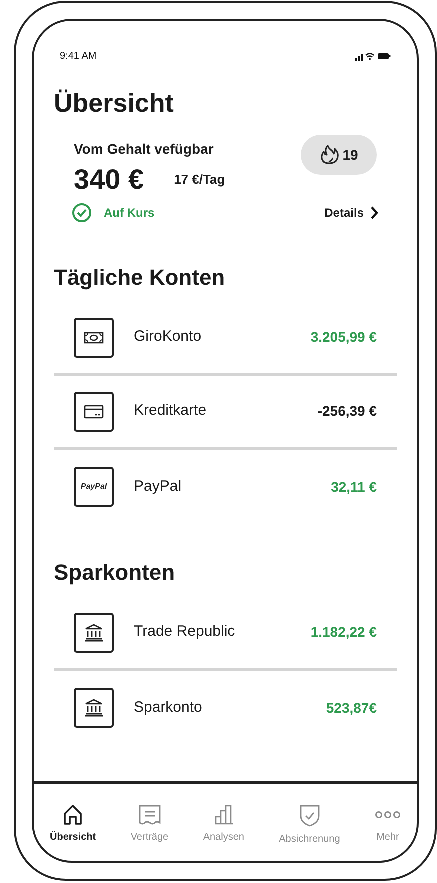  I want to click on status-text: Auf Kurs, so click(129, 213).